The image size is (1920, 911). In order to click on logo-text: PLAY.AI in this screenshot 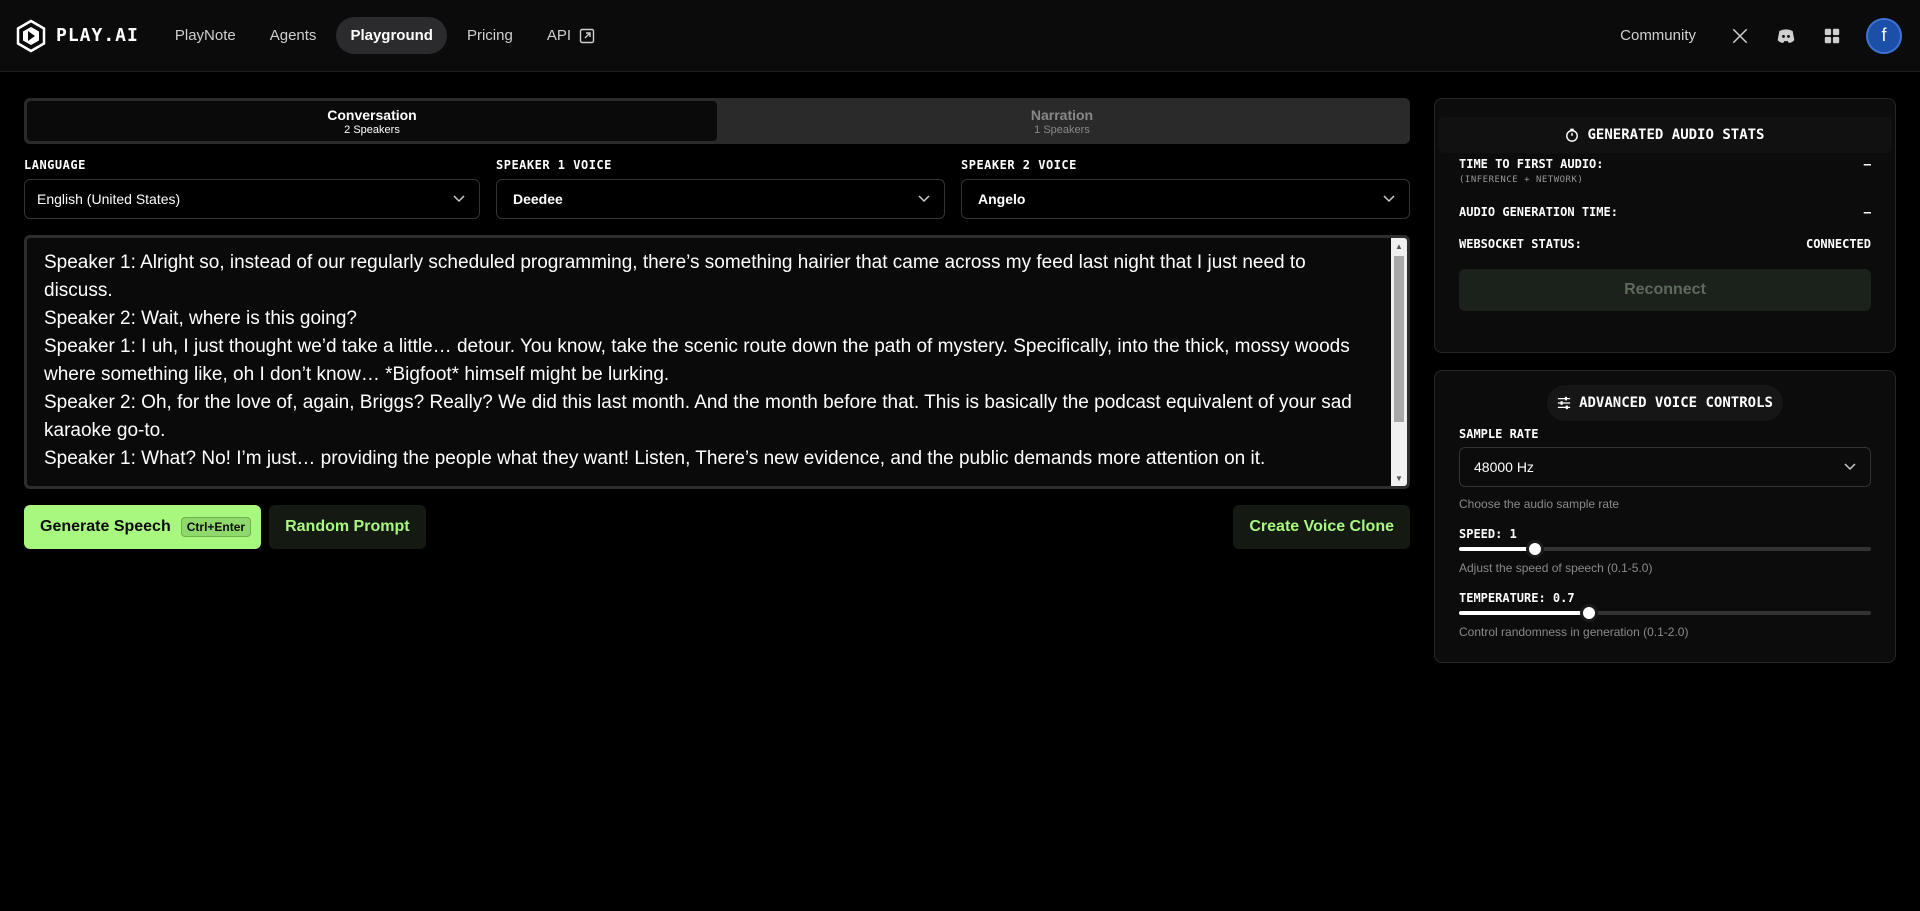, I will do `click(97, 35)`.